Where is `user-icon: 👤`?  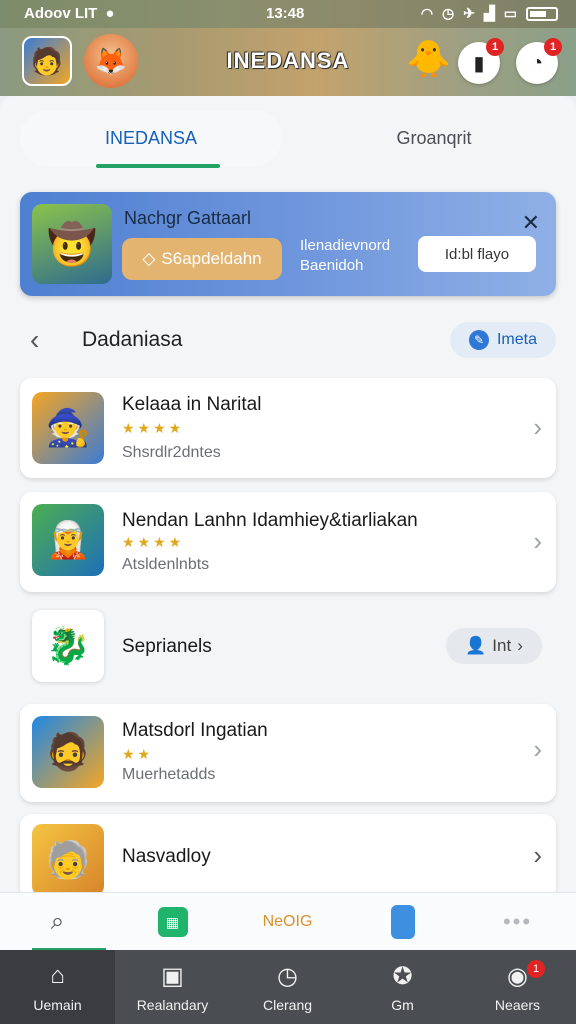 user-icon: 👤 is located at coordinates (476, 645).